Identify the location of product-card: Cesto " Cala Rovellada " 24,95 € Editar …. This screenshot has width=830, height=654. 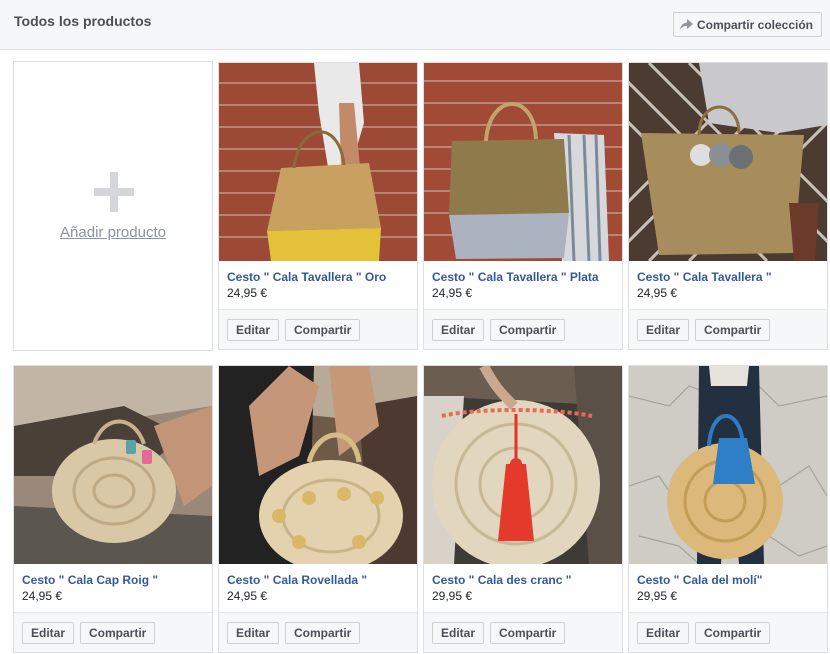
(318, 509).